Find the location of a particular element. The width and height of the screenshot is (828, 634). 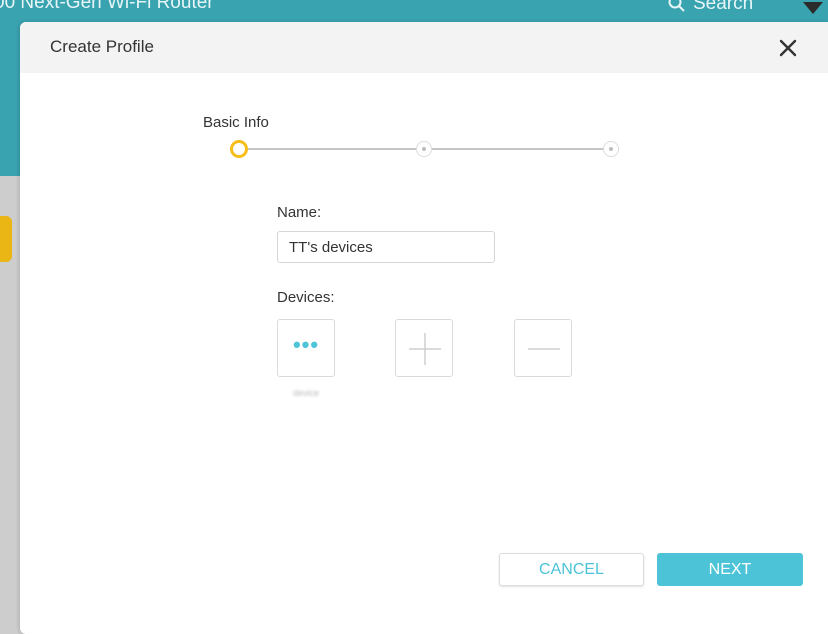

close-button is located at coordinates (788, 48).